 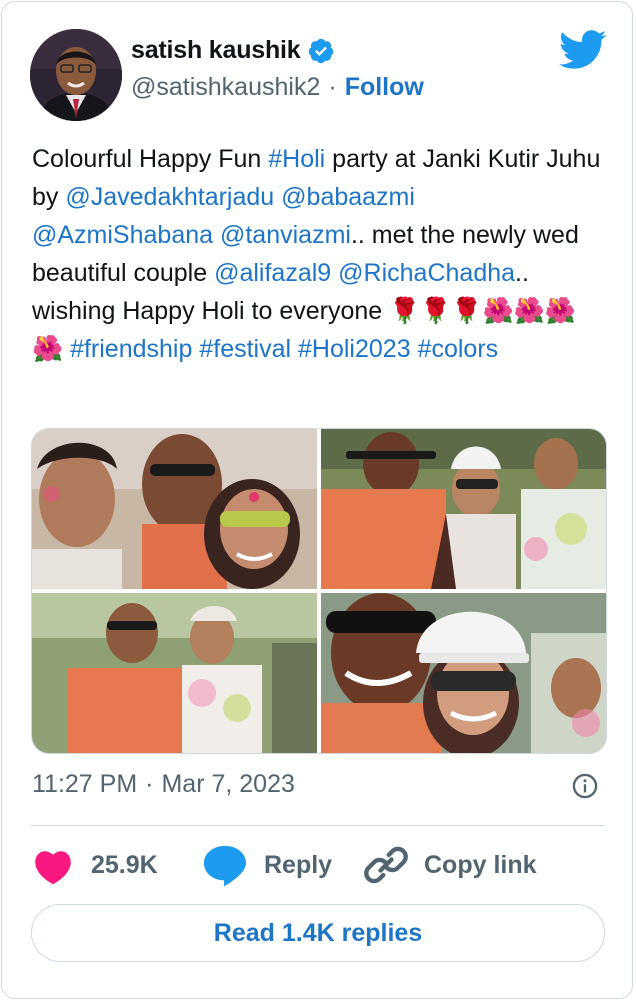 I want to click on mention-link: @AzmiShabana, so click(x=122, y=235).